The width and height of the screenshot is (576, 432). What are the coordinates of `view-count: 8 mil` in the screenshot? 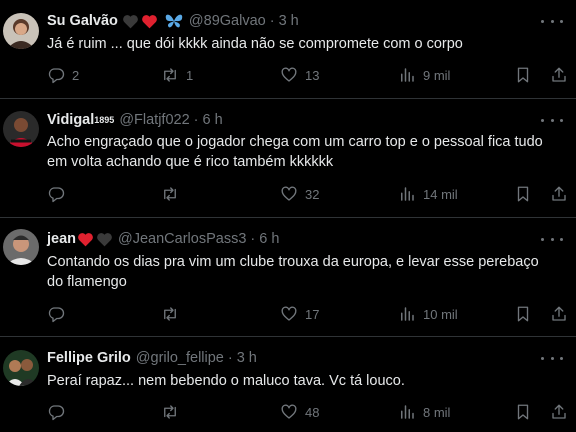 It's located at (437, 412).